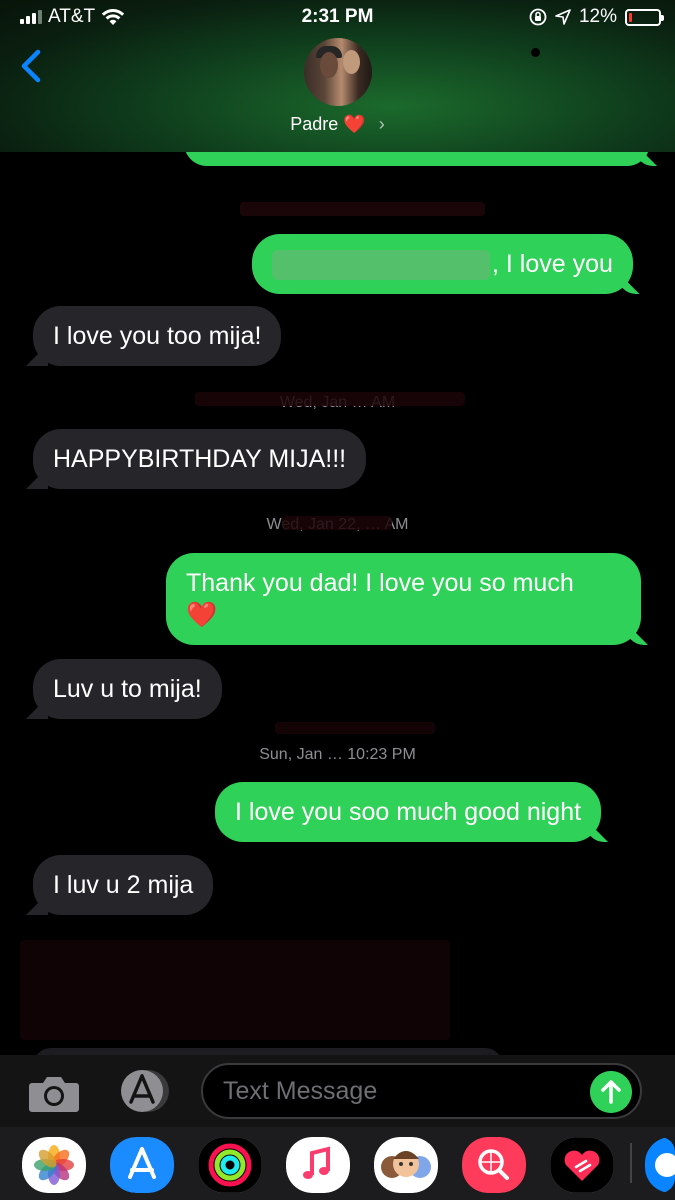  Describe the element at coordinates (318, 1165) in the screenshot. I see `music-icon` at that location.